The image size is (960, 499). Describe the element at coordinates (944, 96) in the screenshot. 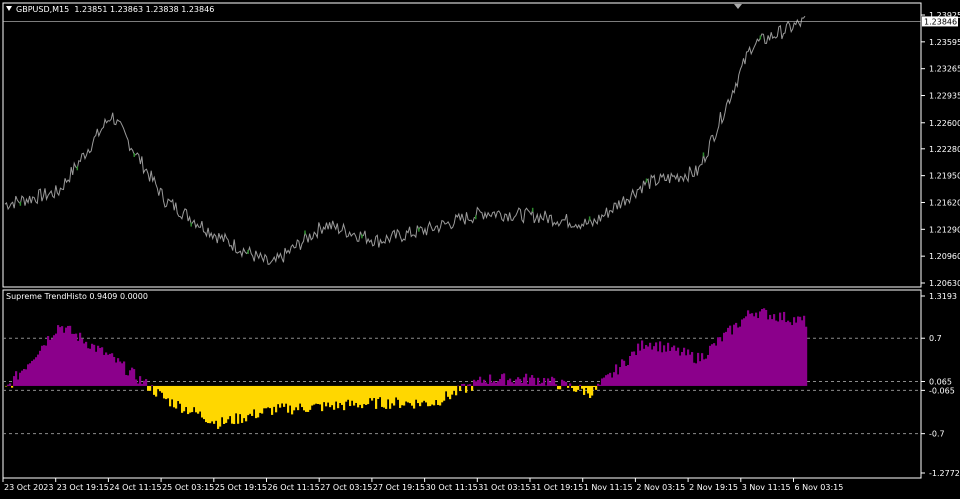

I see `price-tick-label: 1.22935` at that location.